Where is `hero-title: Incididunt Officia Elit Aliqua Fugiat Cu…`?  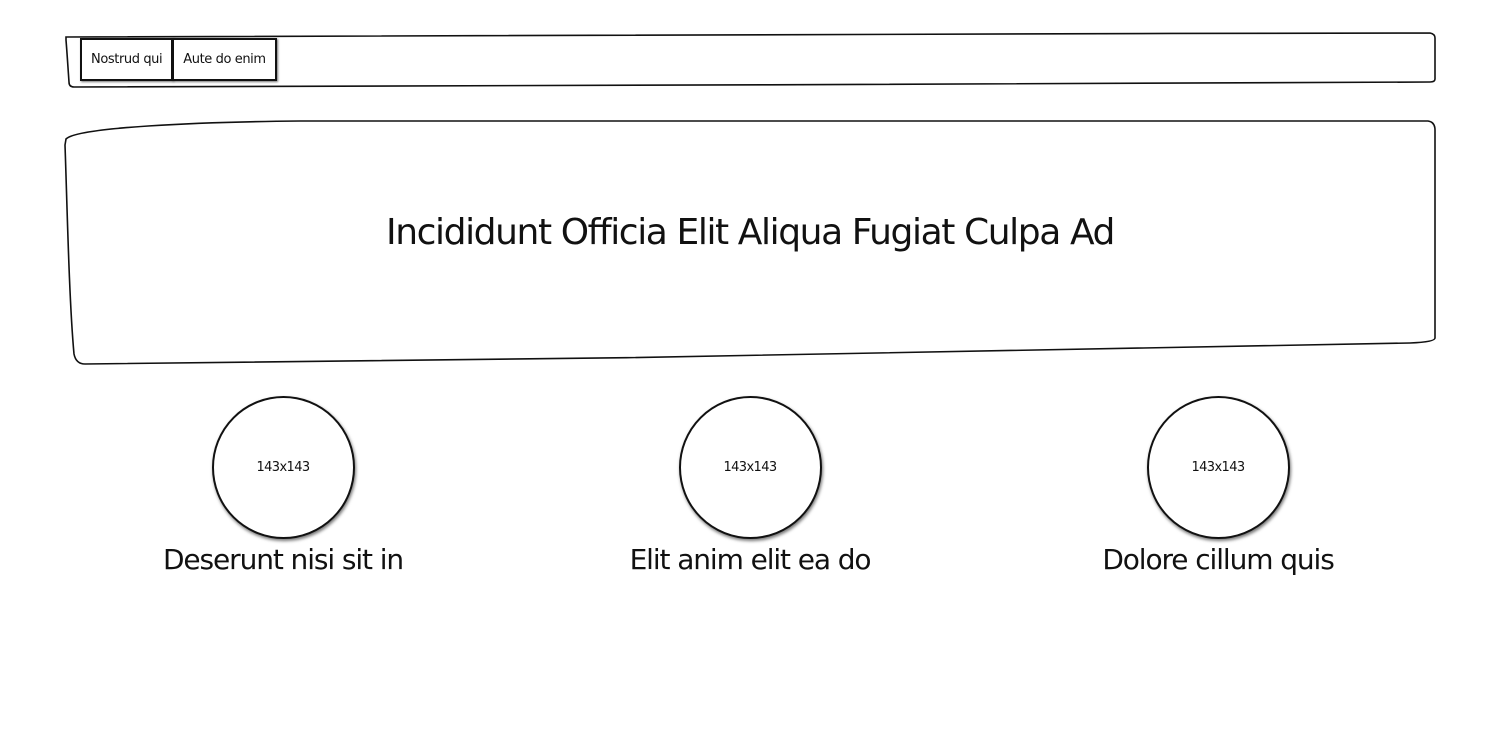 hero-title: Incididunt Officia Elit Aliqua Fugiat Cu… is located at coordinates (750, 232).